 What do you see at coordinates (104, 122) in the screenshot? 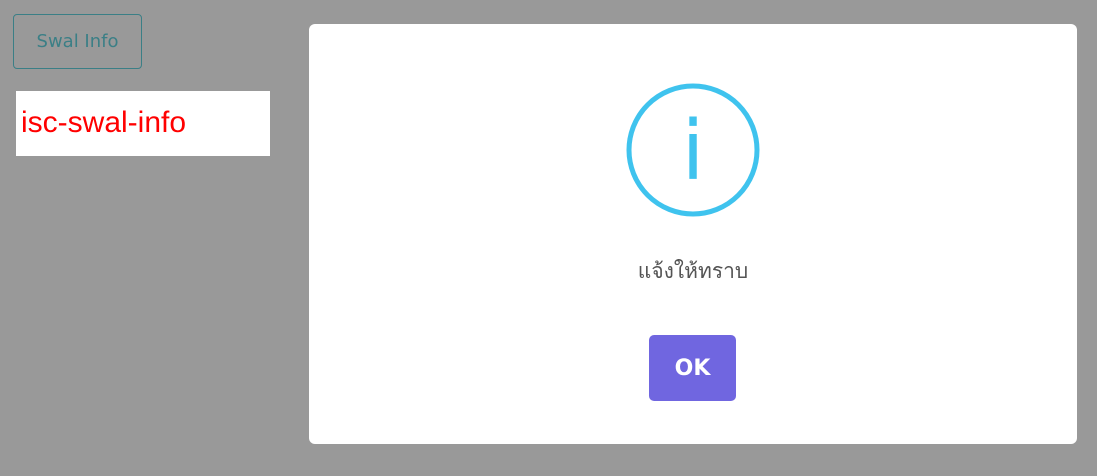
I see `class-label-text: isc-swal-info` at bounding box center [104, 122].